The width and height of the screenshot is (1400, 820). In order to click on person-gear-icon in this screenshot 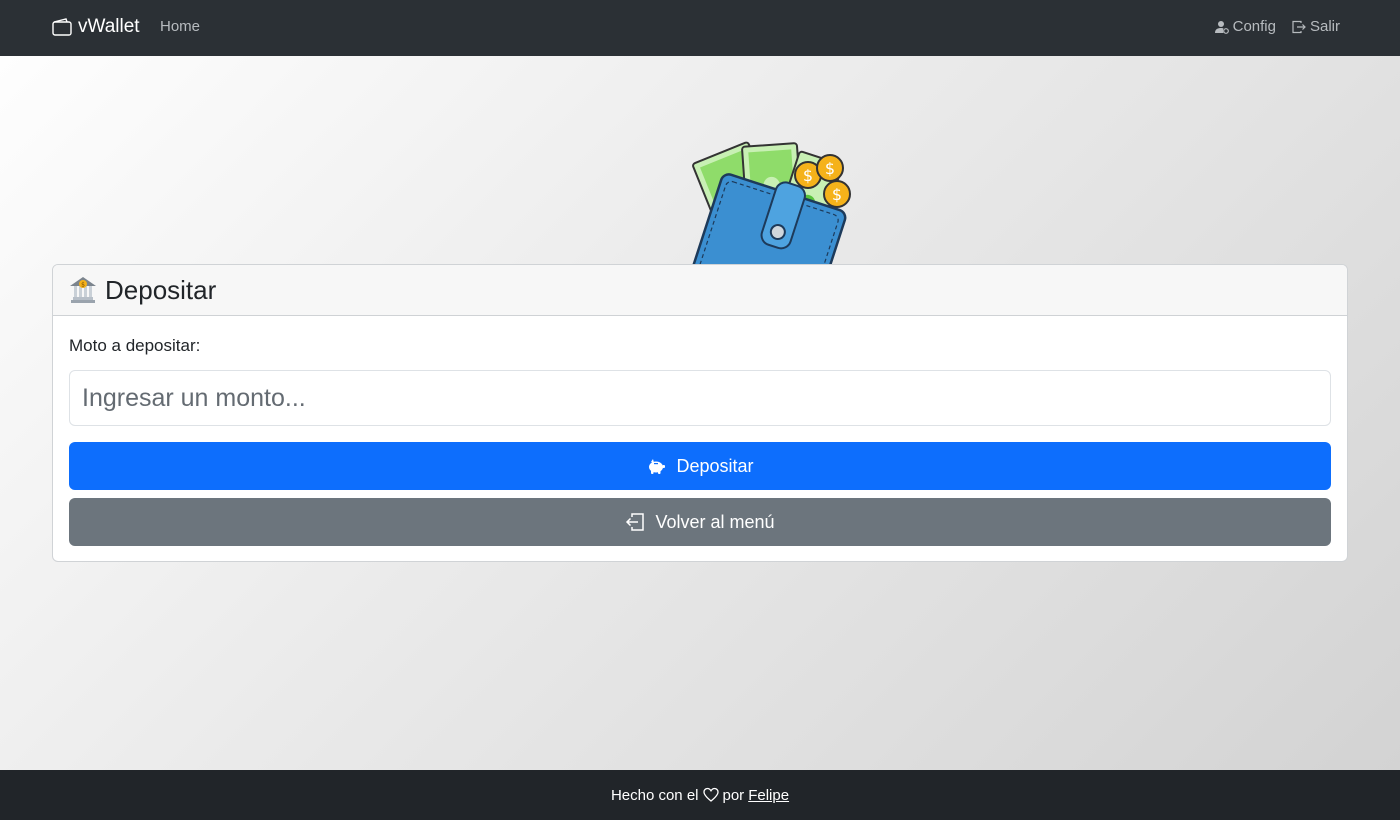, I will do `click(1221, 27)`.